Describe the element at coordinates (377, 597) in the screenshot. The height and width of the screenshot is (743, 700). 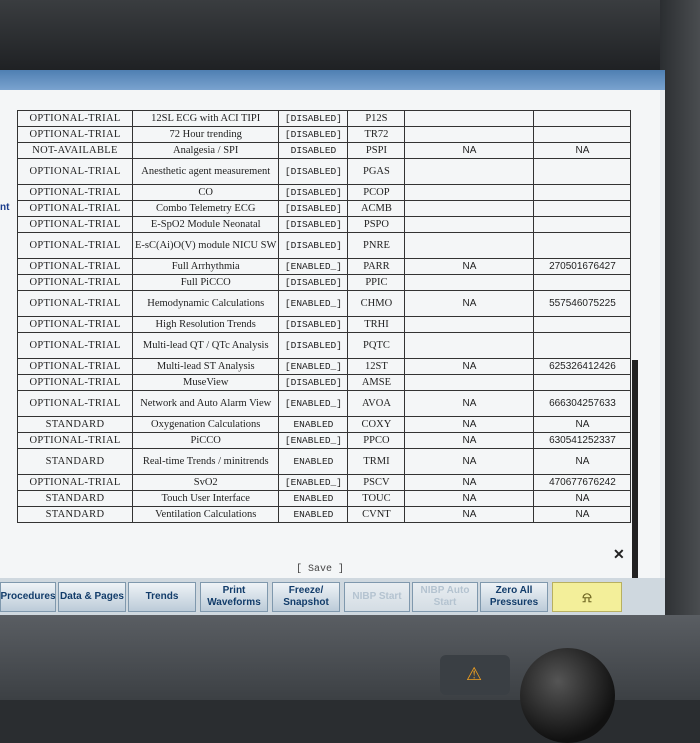
I see `nibp-start-button: NIBP Start` at that location.